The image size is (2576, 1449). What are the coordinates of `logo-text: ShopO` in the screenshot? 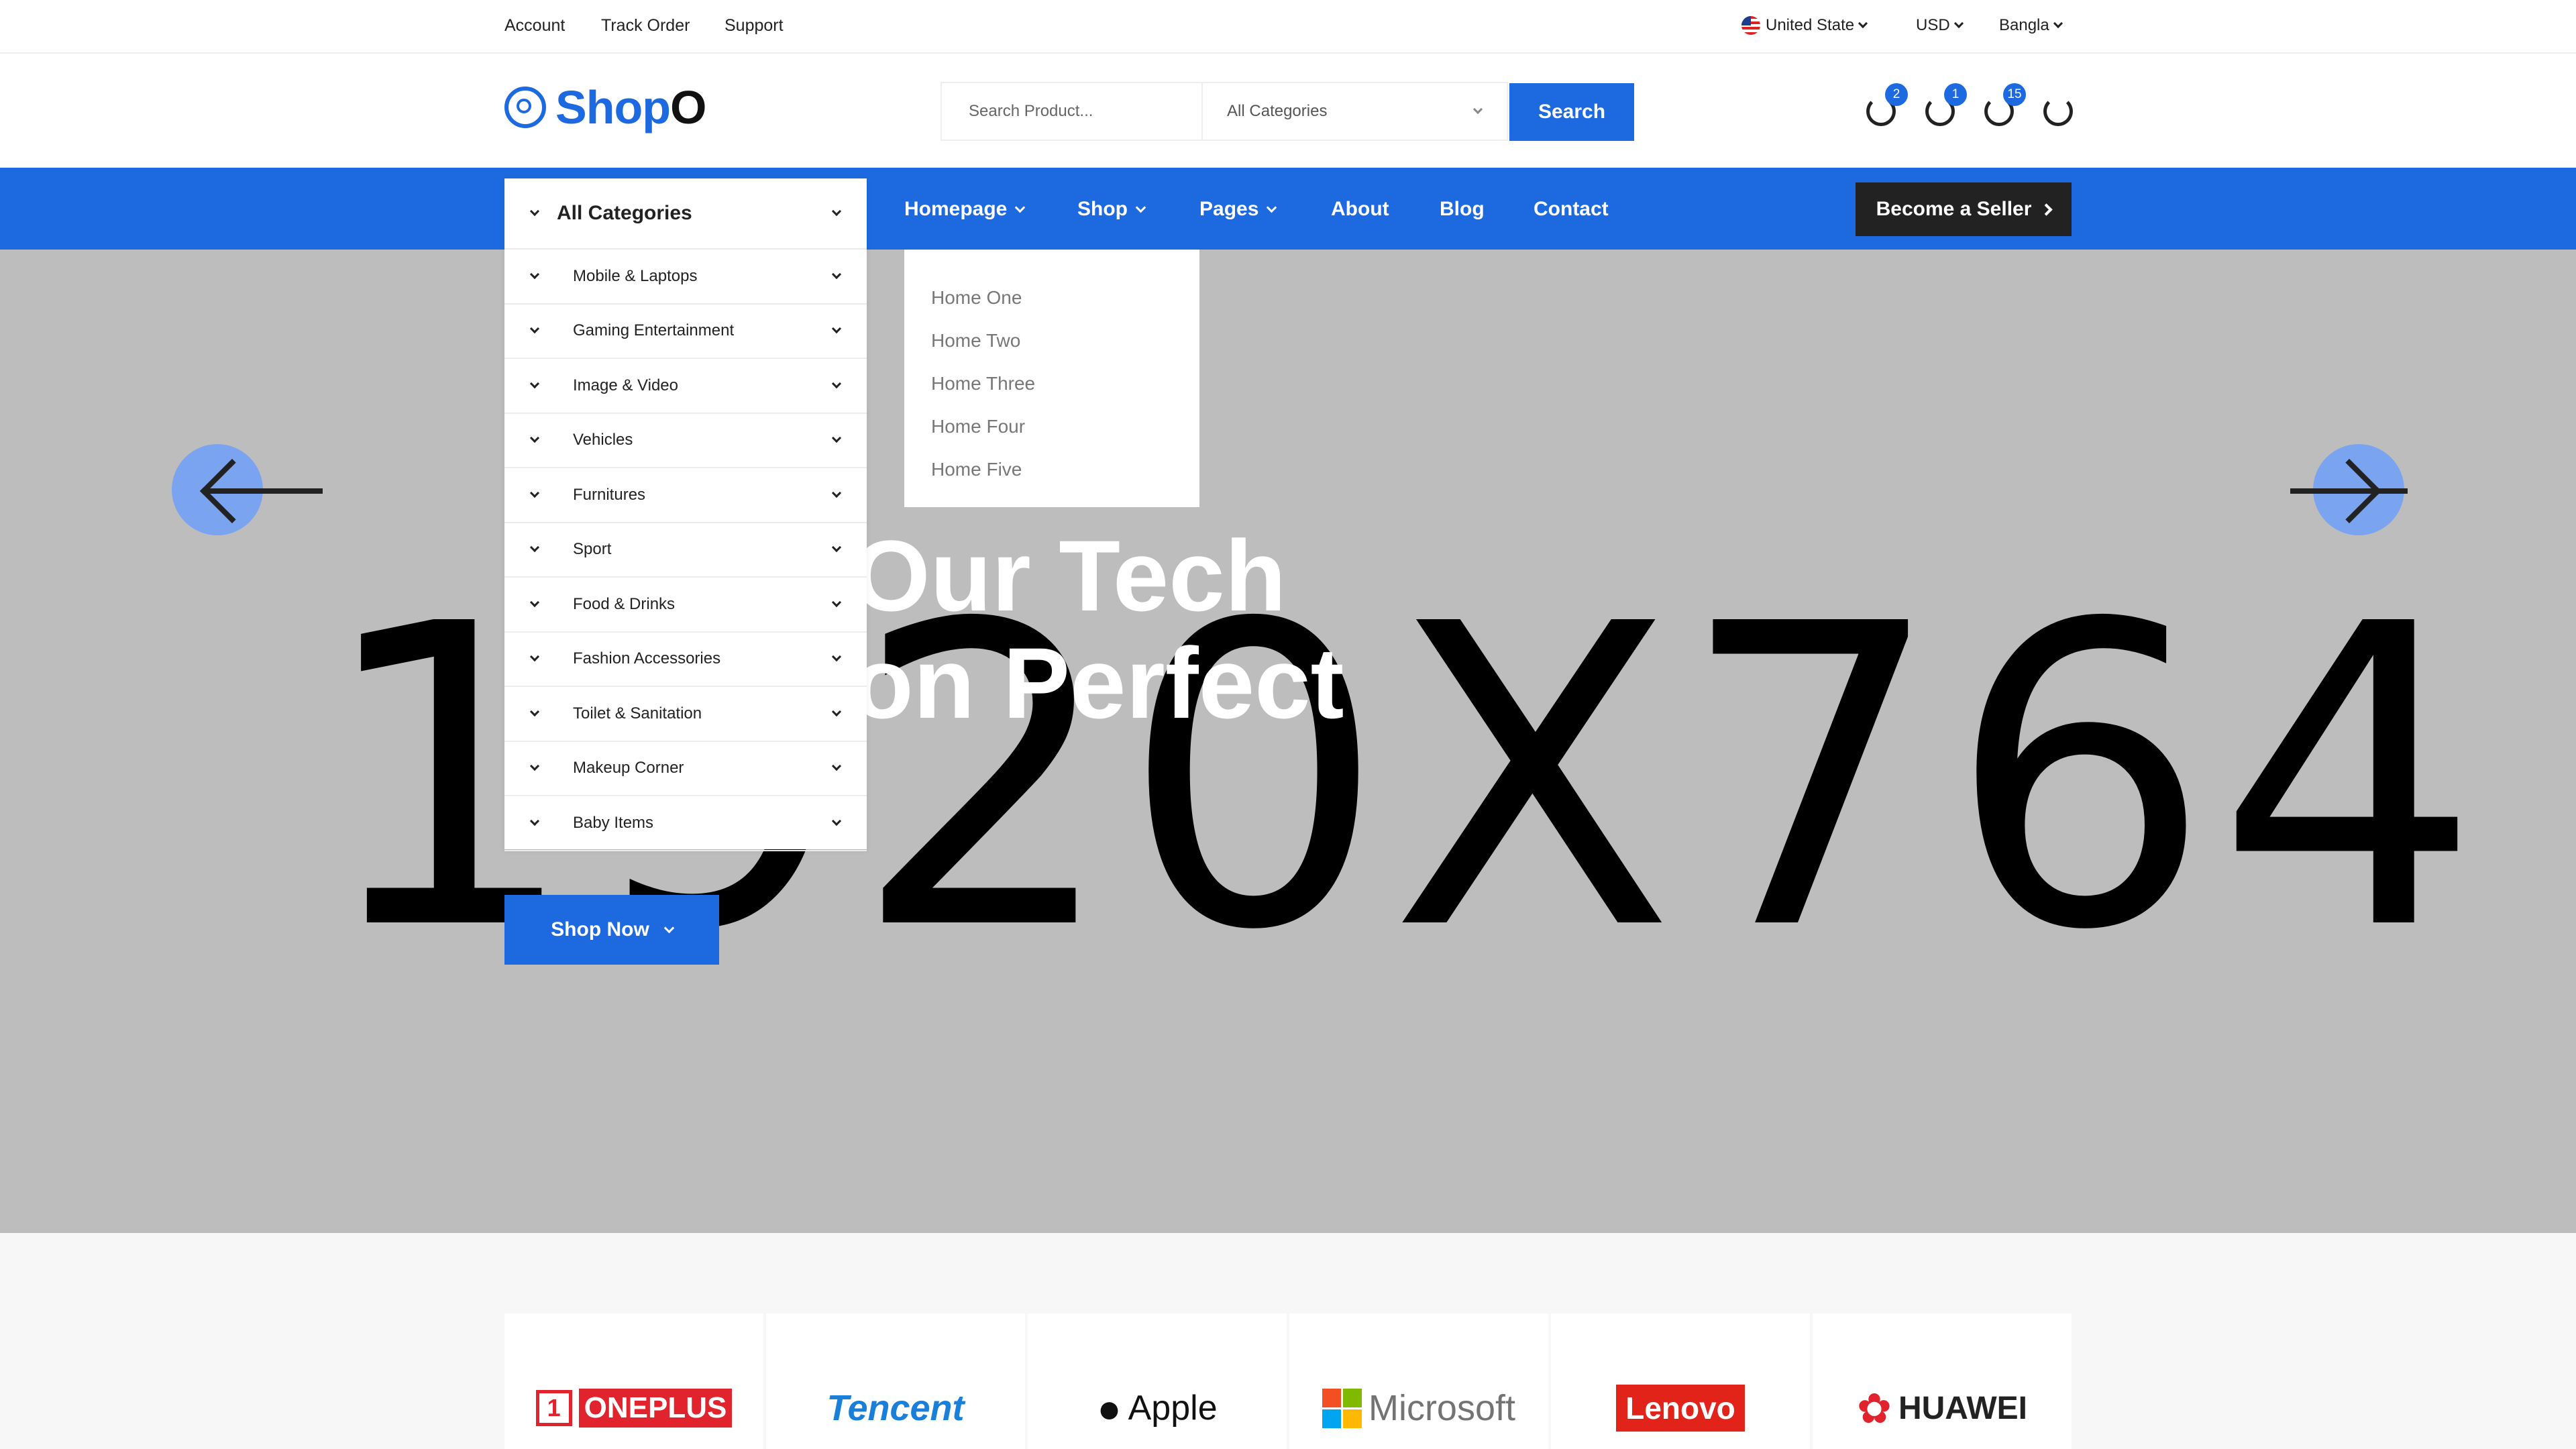 It's located at (630, 107).